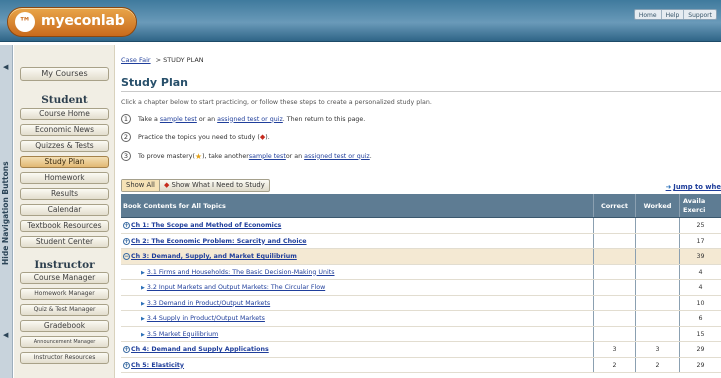 The image size is (721, 378). What do you see at coordinates (421, 91) in the screenshot?
I see `title-divider` at bounding box center [421, 91].